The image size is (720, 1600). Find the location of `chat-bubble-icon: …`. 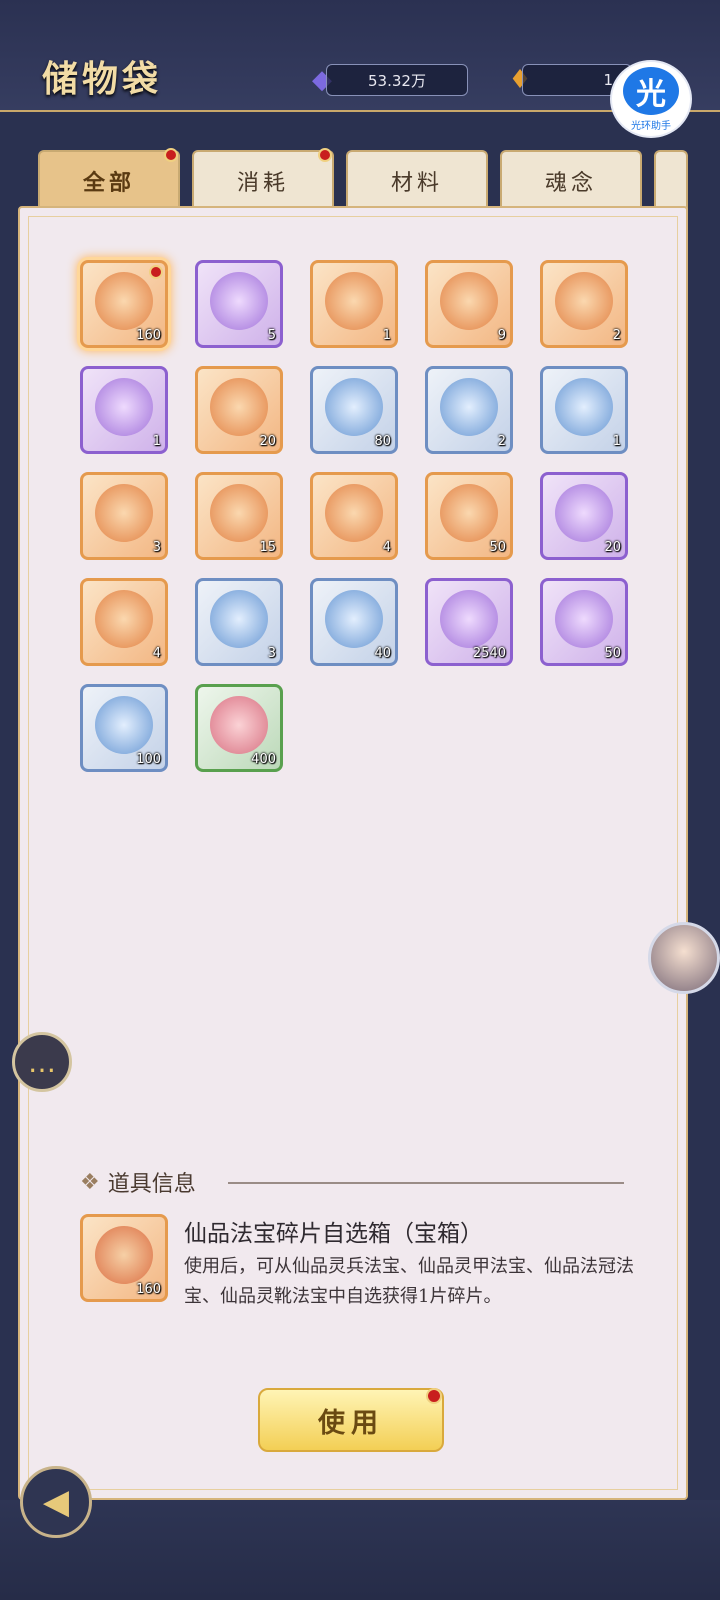

chat-bubble-icon: … is located at coordinates (42, 1062).